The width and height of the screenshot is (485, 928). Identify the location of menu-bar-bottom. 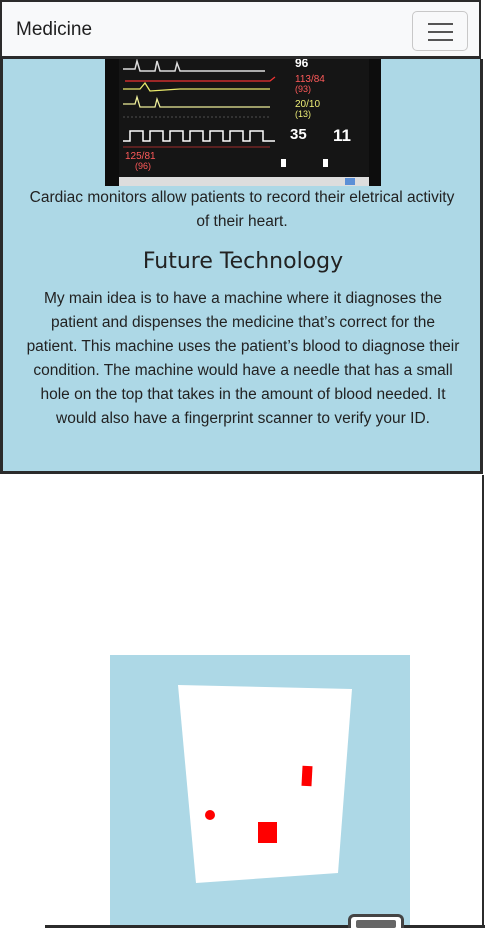
(440, 40).